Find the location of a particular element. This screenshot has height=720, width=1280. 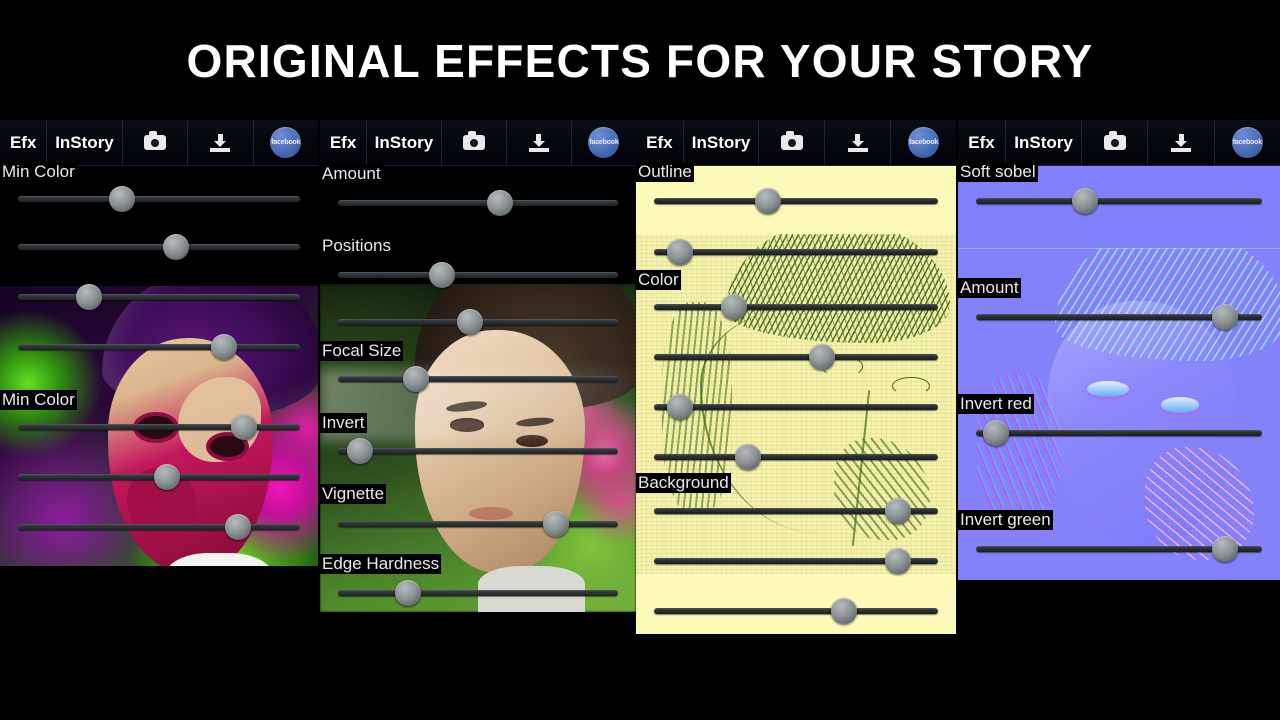

control-group: Invert green is located at coordinates (1119, 520).